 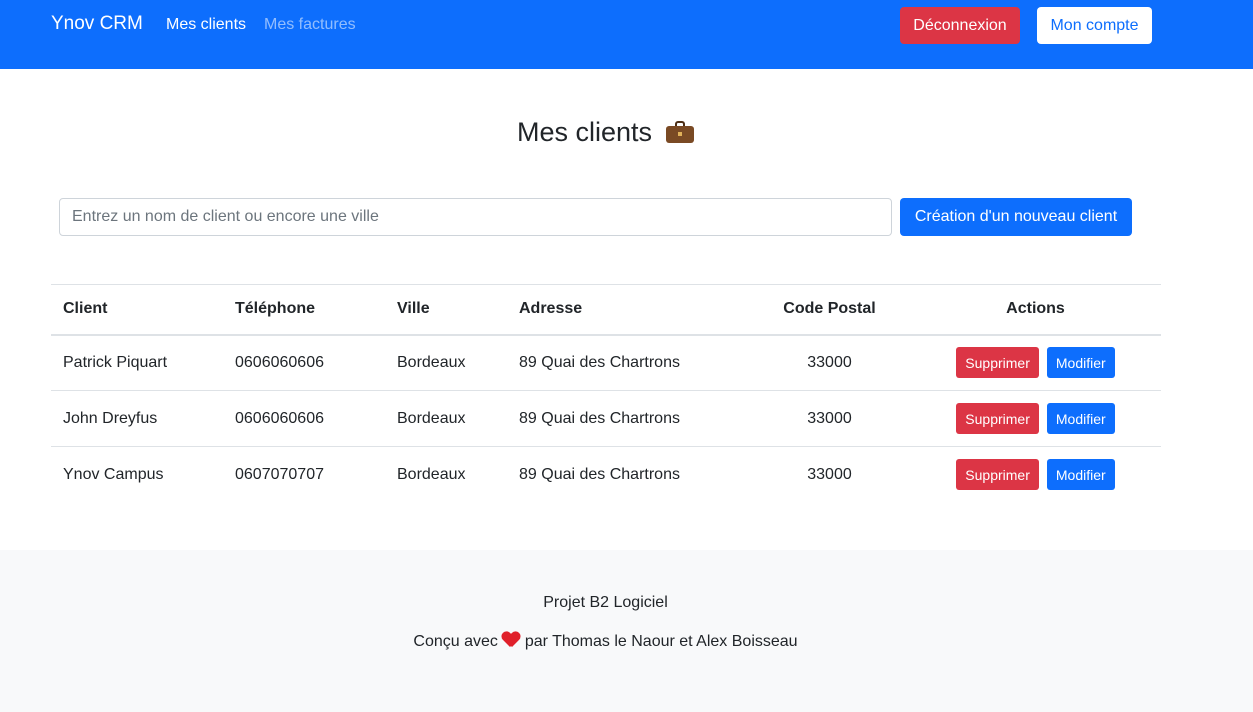 I want to click on footer-credits-prefix: Conçu avec, so click(x=455, y=641).